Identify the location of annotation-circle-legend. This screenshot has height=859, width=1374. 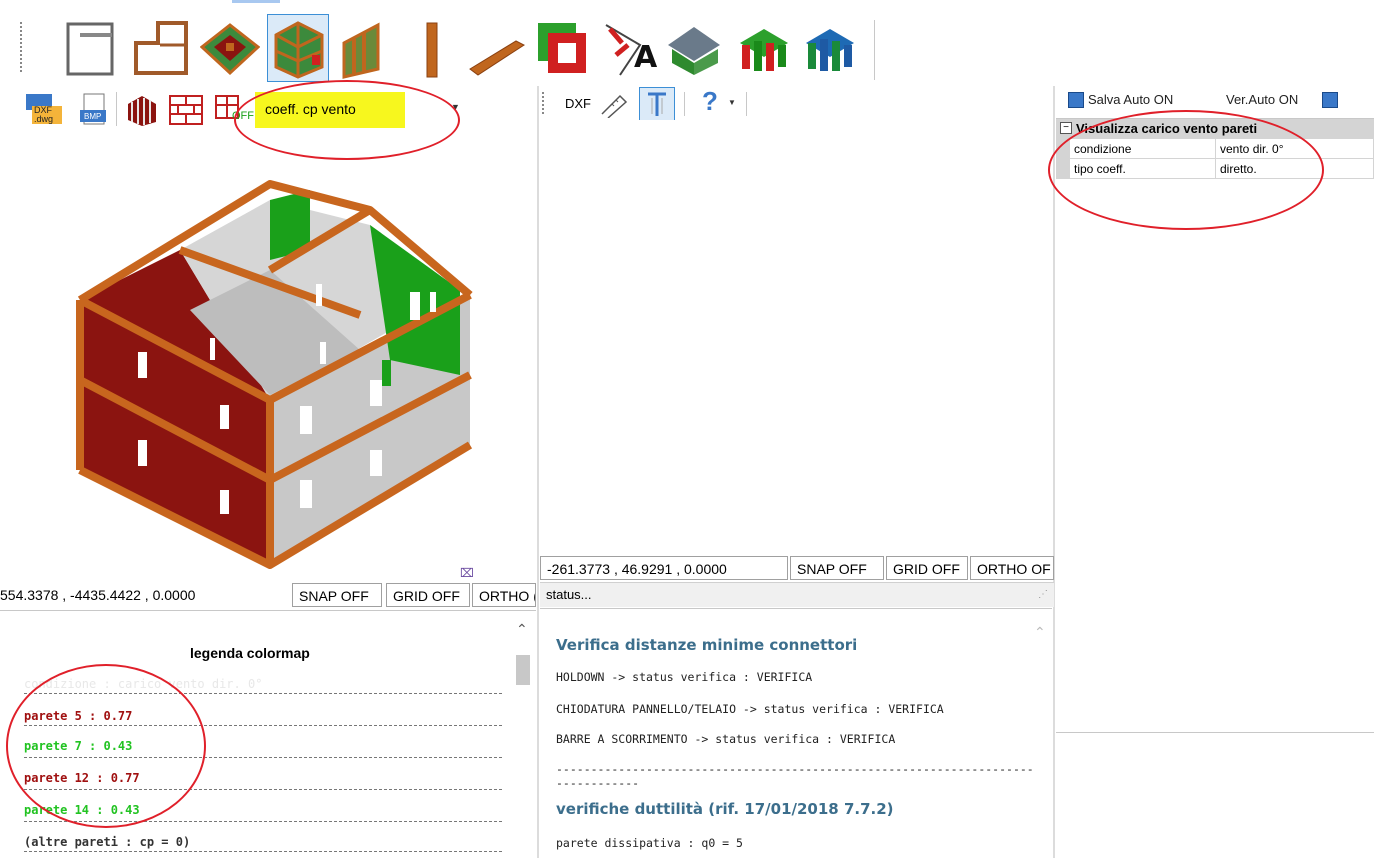
(106, 746).